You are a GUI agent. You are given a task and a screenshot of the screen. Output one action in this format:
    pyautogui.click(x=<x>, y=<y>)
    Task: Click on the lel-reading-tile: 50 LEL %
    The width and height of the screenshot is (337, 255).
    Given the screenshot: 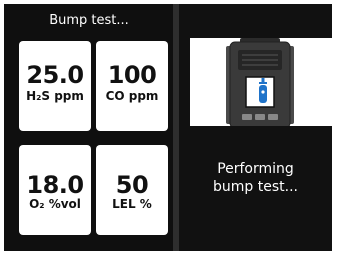 What is the action you would take?
    pyautogui.click(x=132, y=190)
    